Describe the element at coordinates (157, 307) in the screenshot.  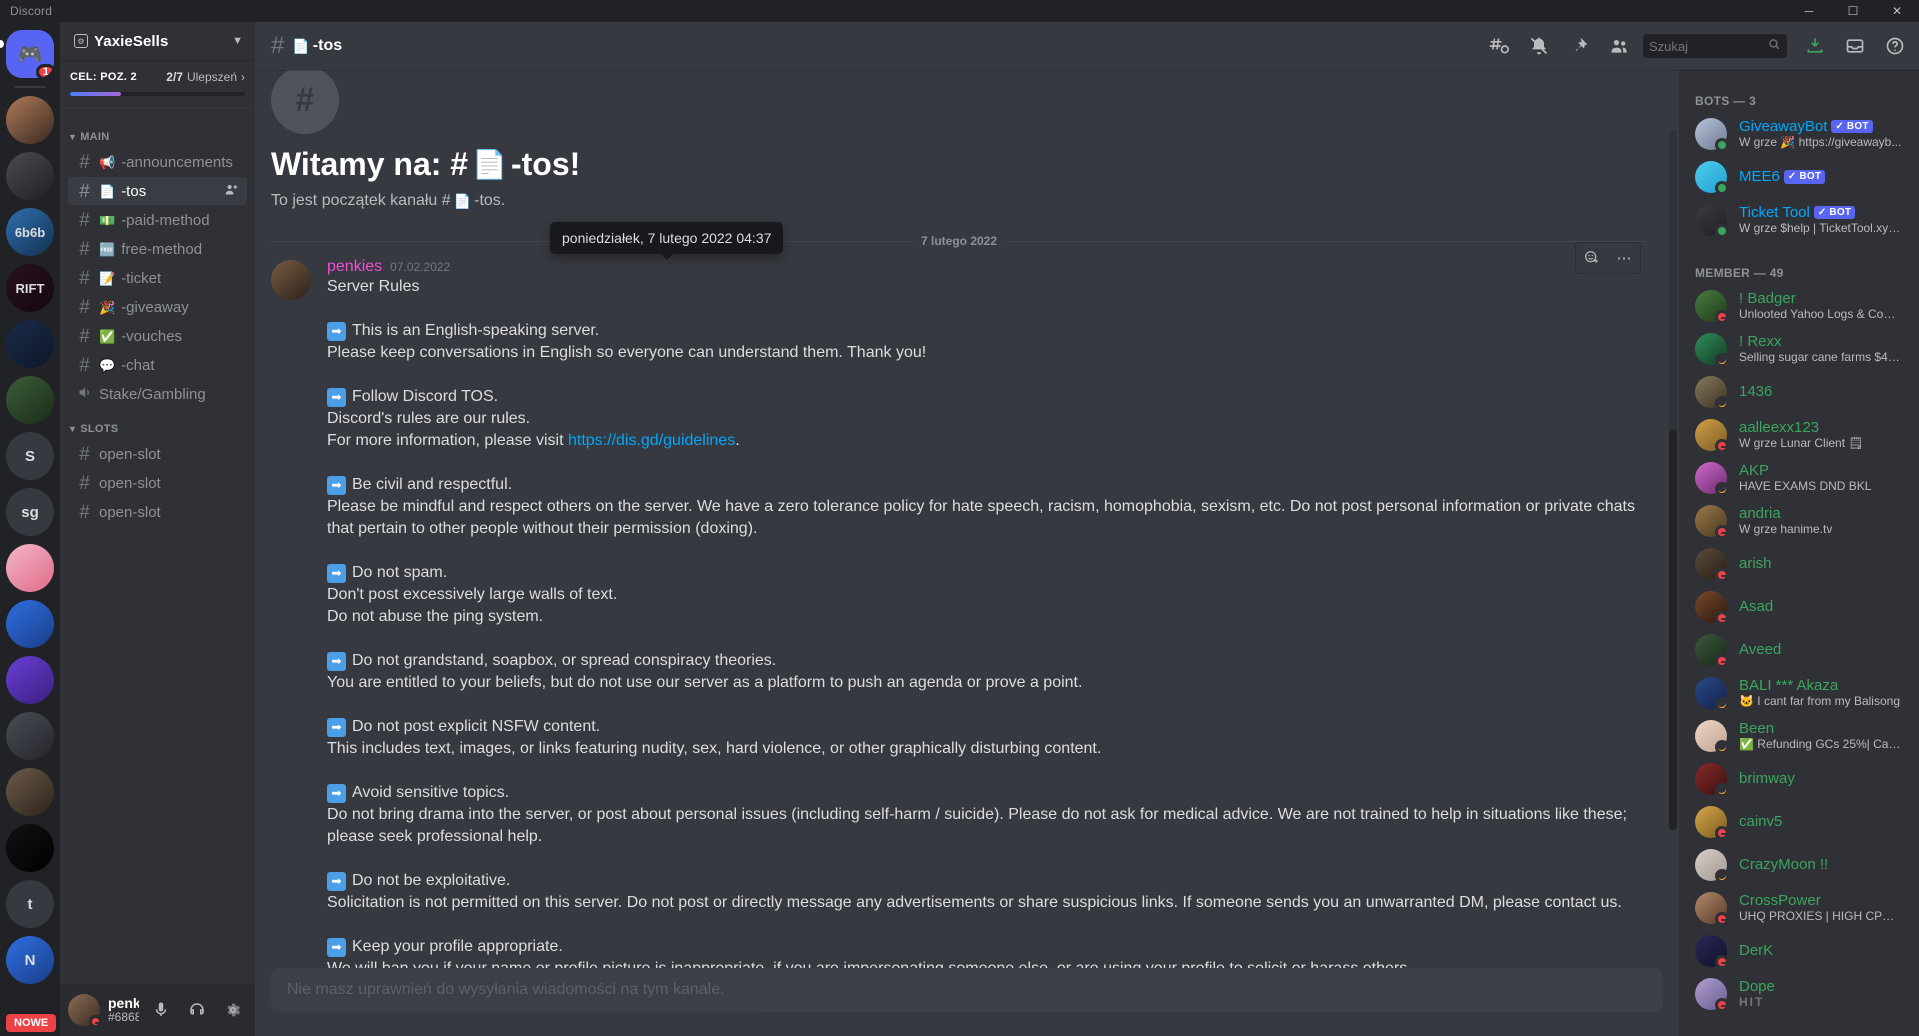
I see `sidebar-item-giveaway: # 🎉 -giveaway` at that location.